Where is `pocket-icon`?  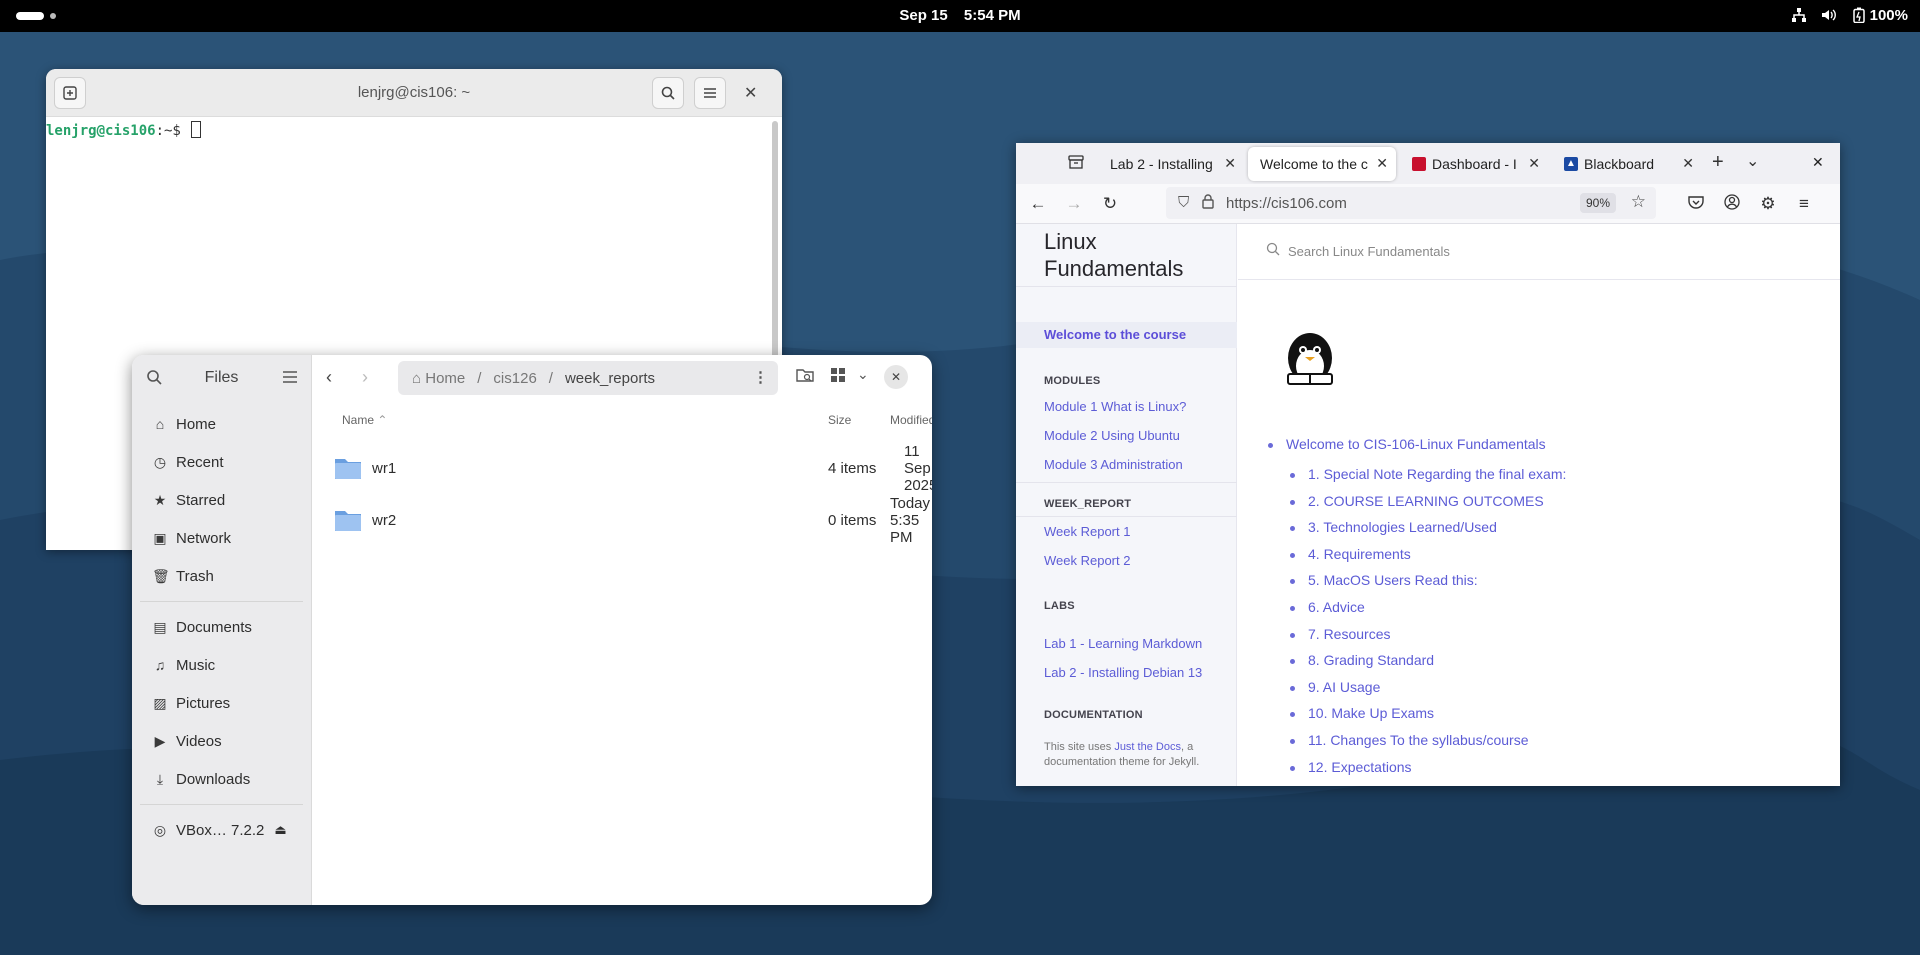 pocket-icon is located at coordinates (1696, 204).